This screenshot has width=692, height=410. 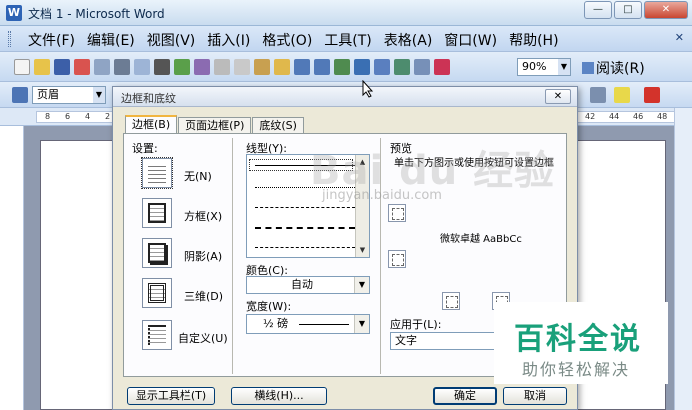 What do you see at coordinates (397, 259) in the screenshot?
I see `inside-border-button` at bounding box center [397, 259].